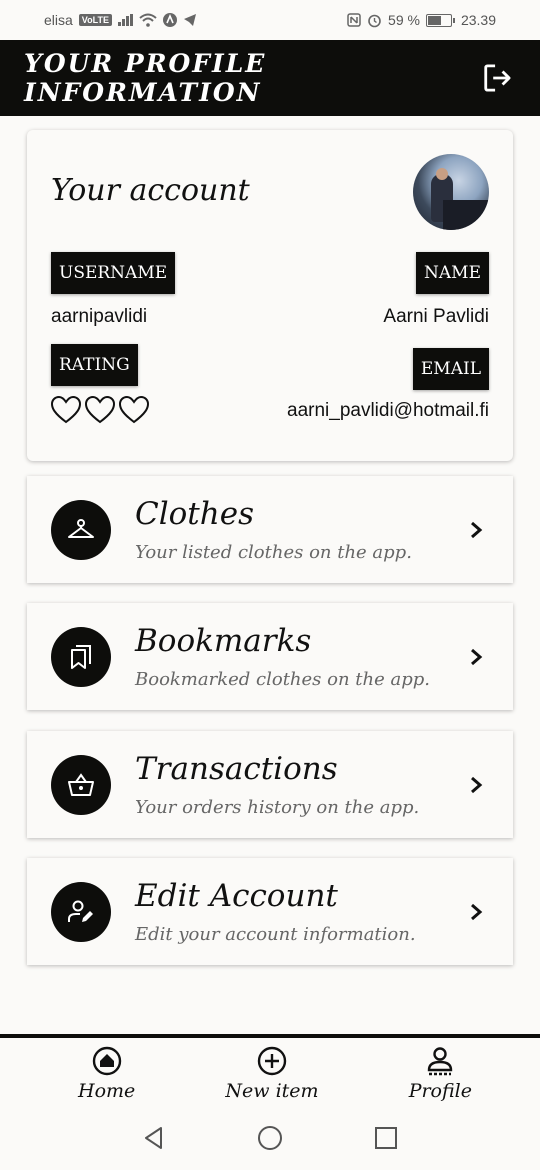  I want to click on battery-percent: 59 %, so click(404, 20).